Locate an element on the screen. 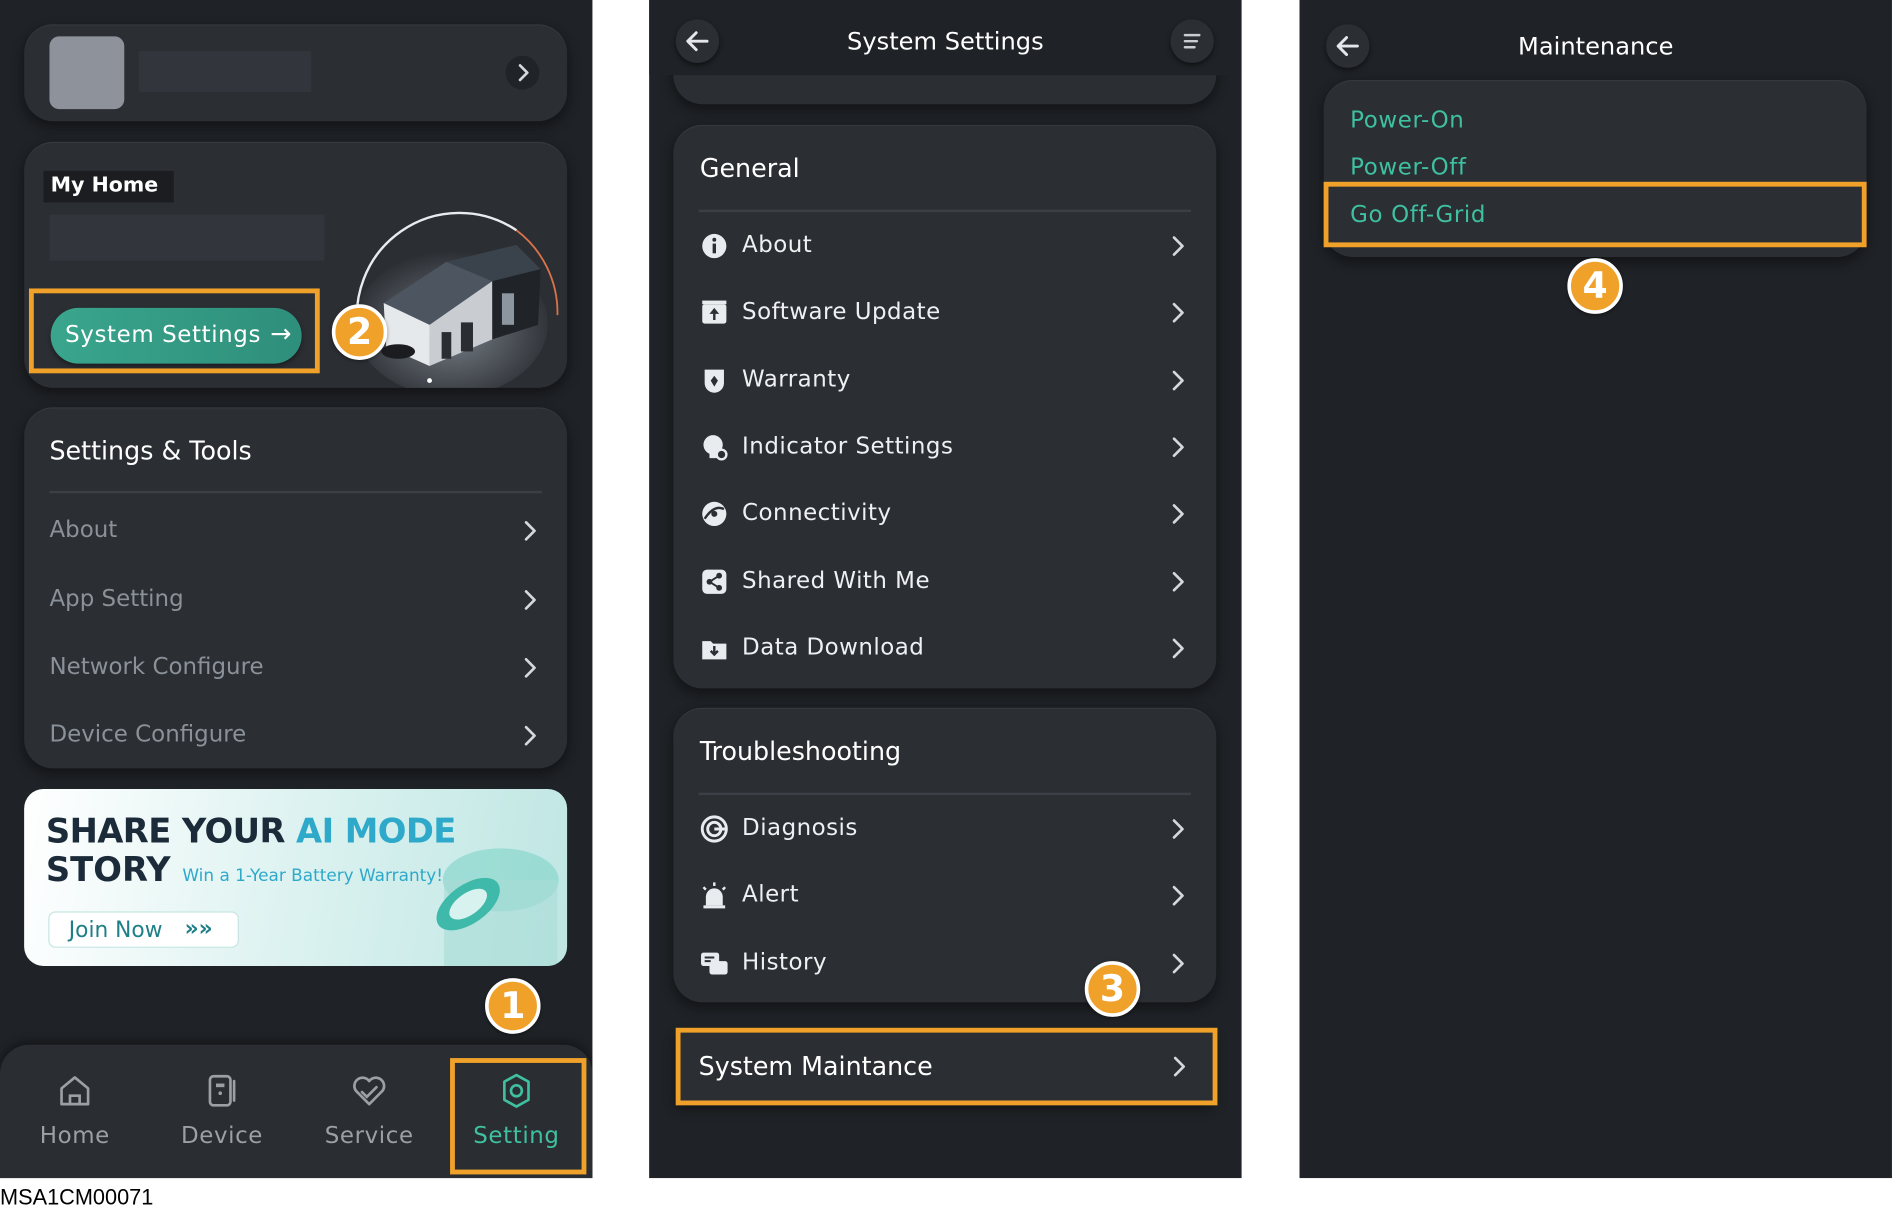 This screenshot has width=1892, height=1212. list-item-data-download: Data Download is located at coordinates (944, 648).